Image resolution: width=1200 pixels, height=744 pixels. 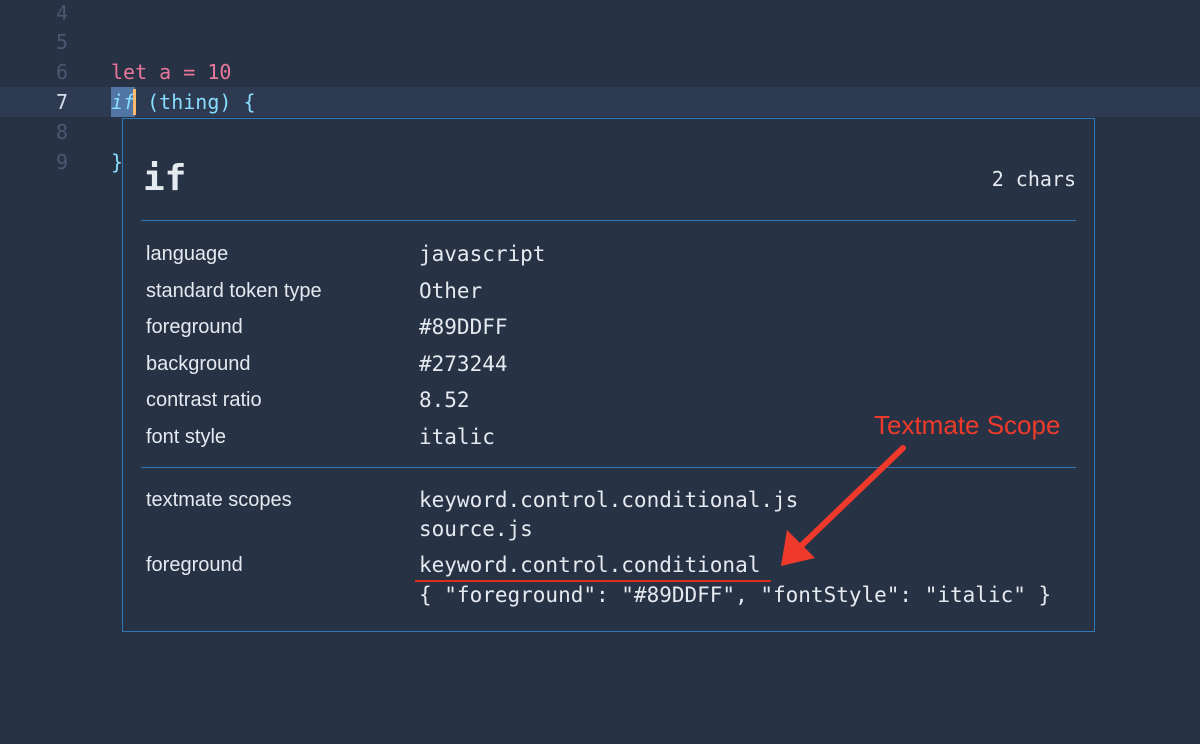 What do you see at coordinates (482, 254) in the screenshot?
I see `property-value: javascript` at bounding box center [482, 254].